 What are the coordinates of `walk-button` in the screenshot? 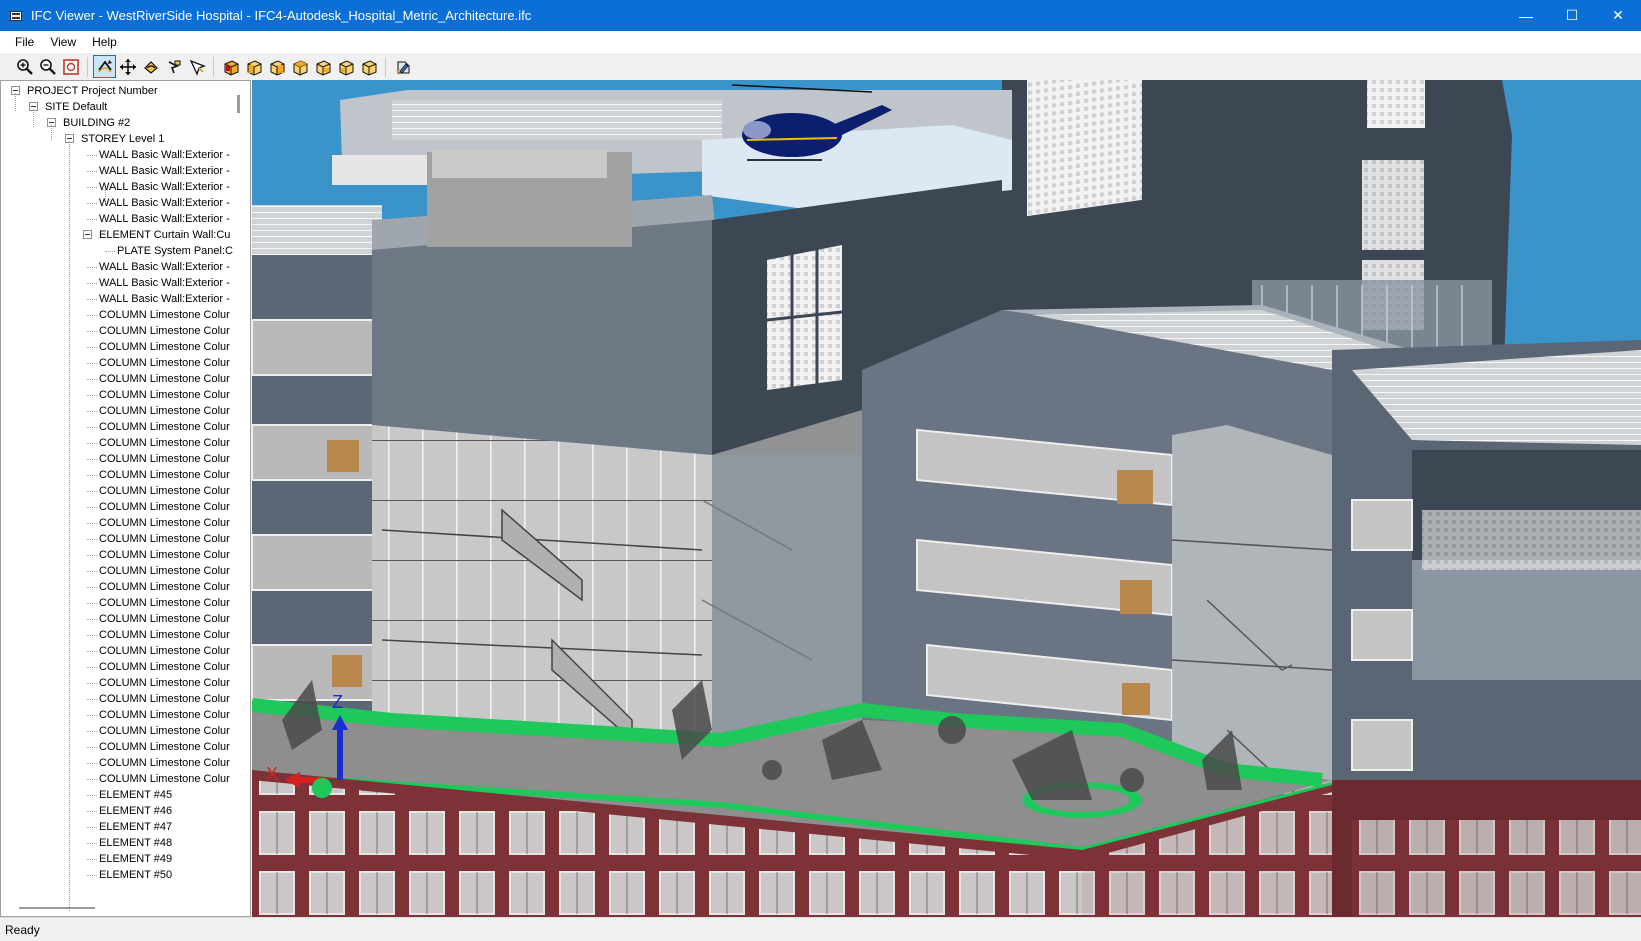 It's located at (173, 66).